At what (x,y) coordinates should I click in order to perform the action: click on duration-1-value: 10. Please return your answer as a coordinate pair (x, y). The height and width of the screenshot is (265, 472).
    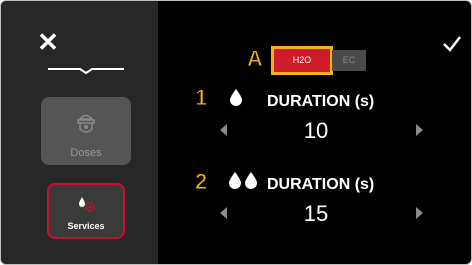
    Looking at the image, I should click on (316, 130).